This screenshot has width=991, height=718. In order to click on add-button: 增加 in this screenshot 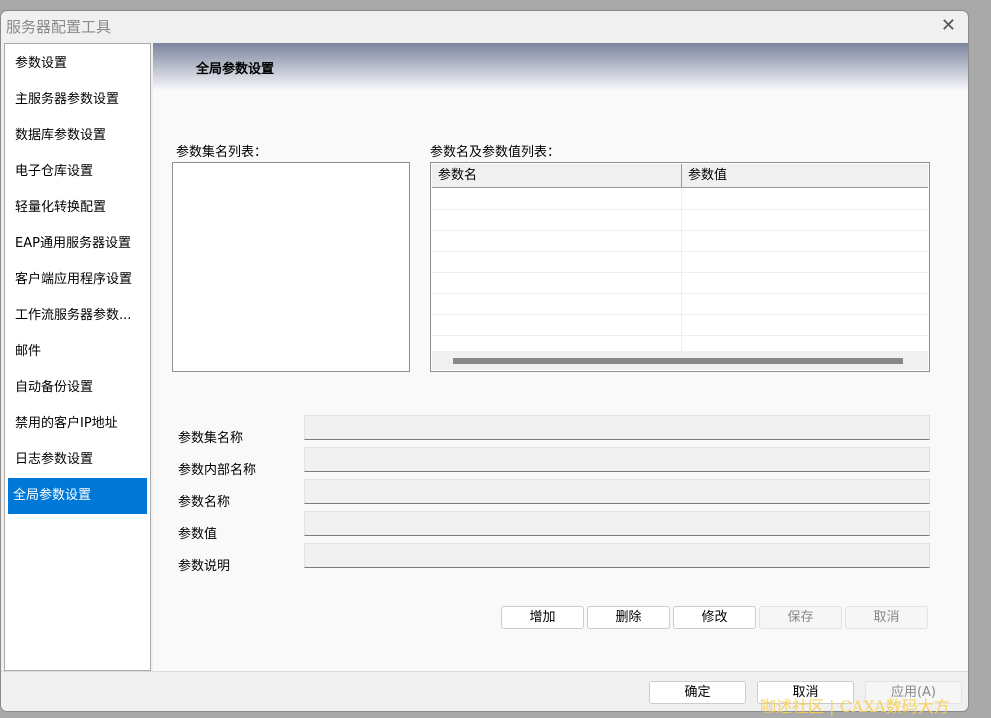, I will do `click(542, 617)`.